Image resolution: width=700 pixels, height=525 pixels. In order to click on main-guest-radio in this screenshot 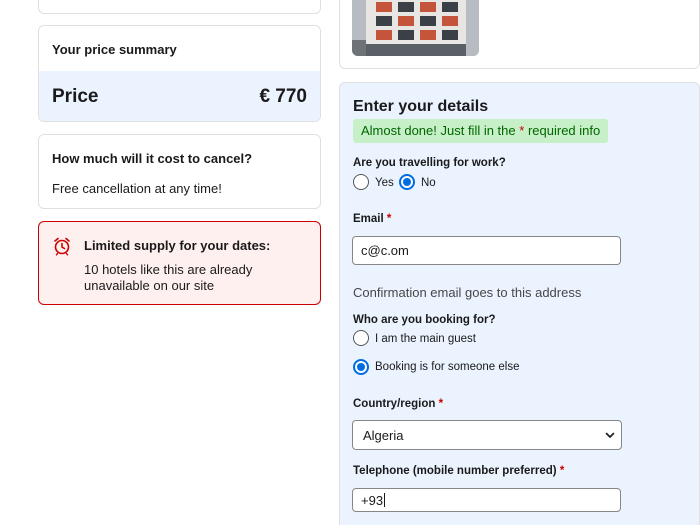, I will do `click(361, 338)`.